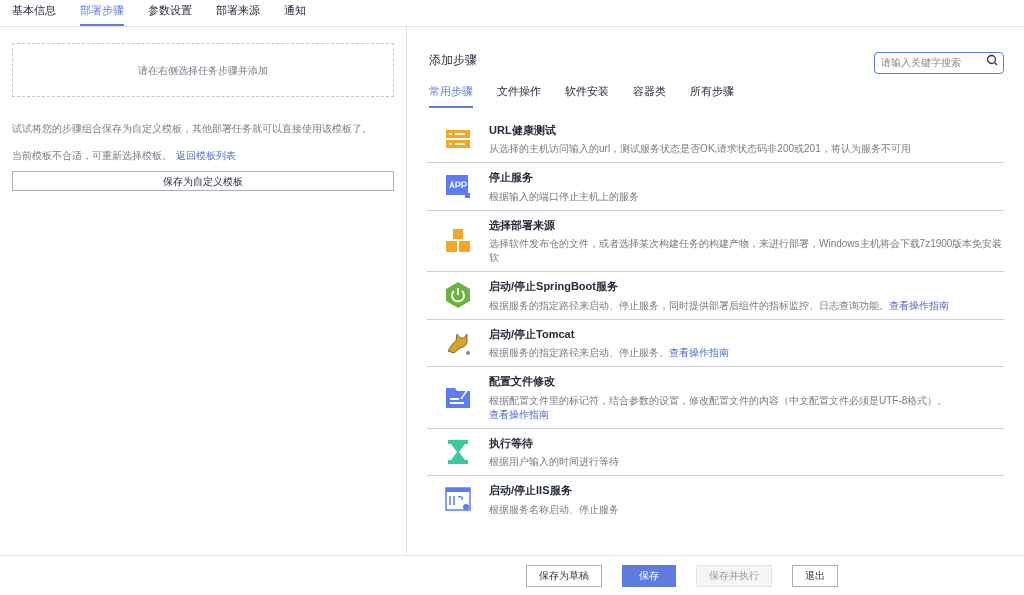 Image resolution: width=1024 pixels, height=595 pixels. I want to click on tab: 通知, so click(295, 13).